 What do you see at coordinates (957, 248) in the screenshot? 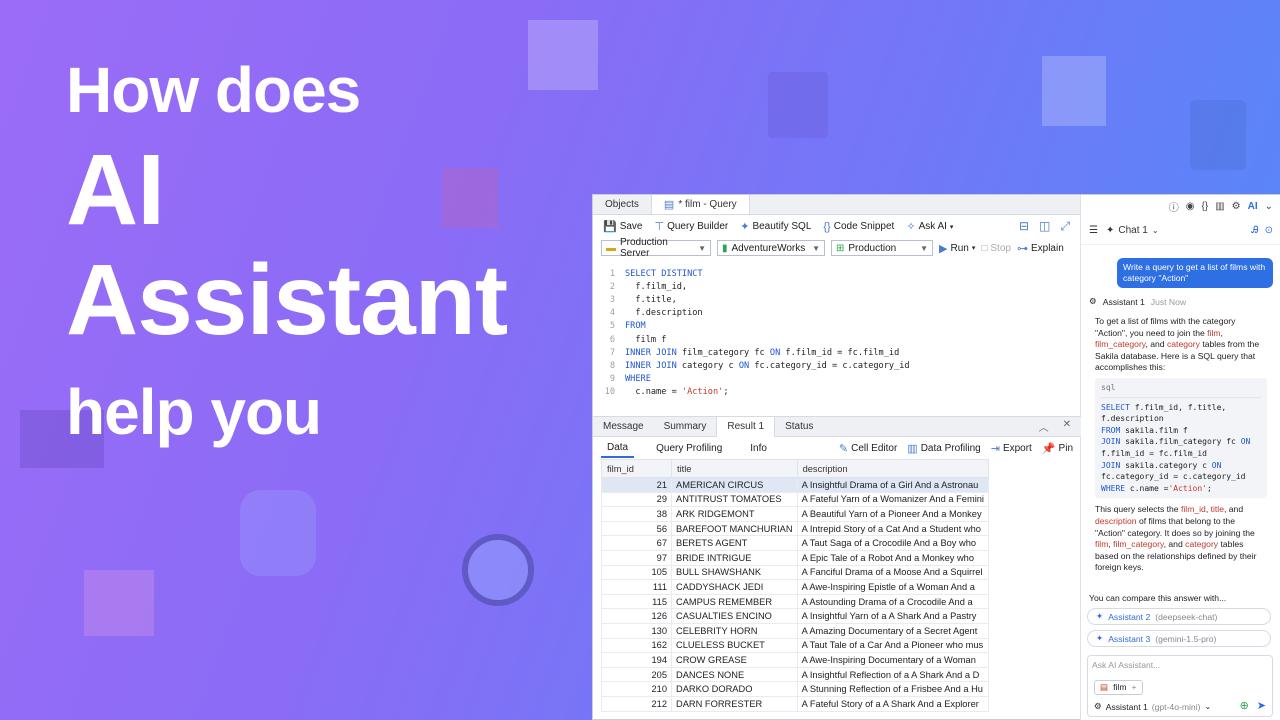
I see `run-button: ▶ Run ▾` at bounding box center [957, 248].